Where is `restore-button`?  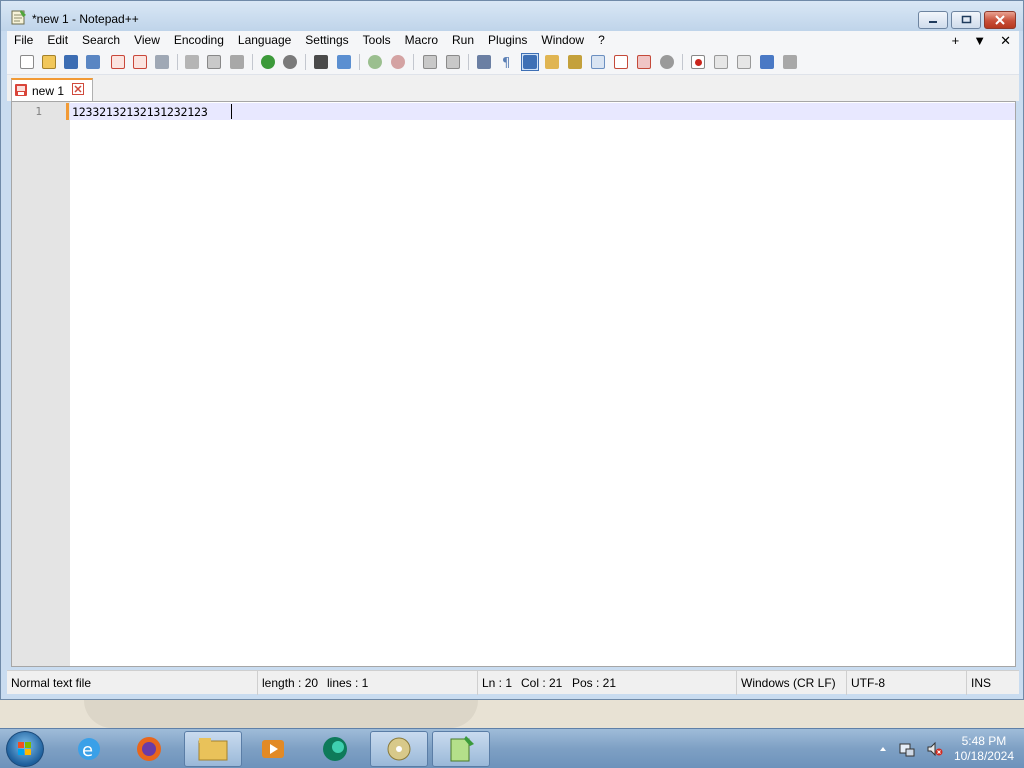
restore-button is located at coordinates (966, 20).